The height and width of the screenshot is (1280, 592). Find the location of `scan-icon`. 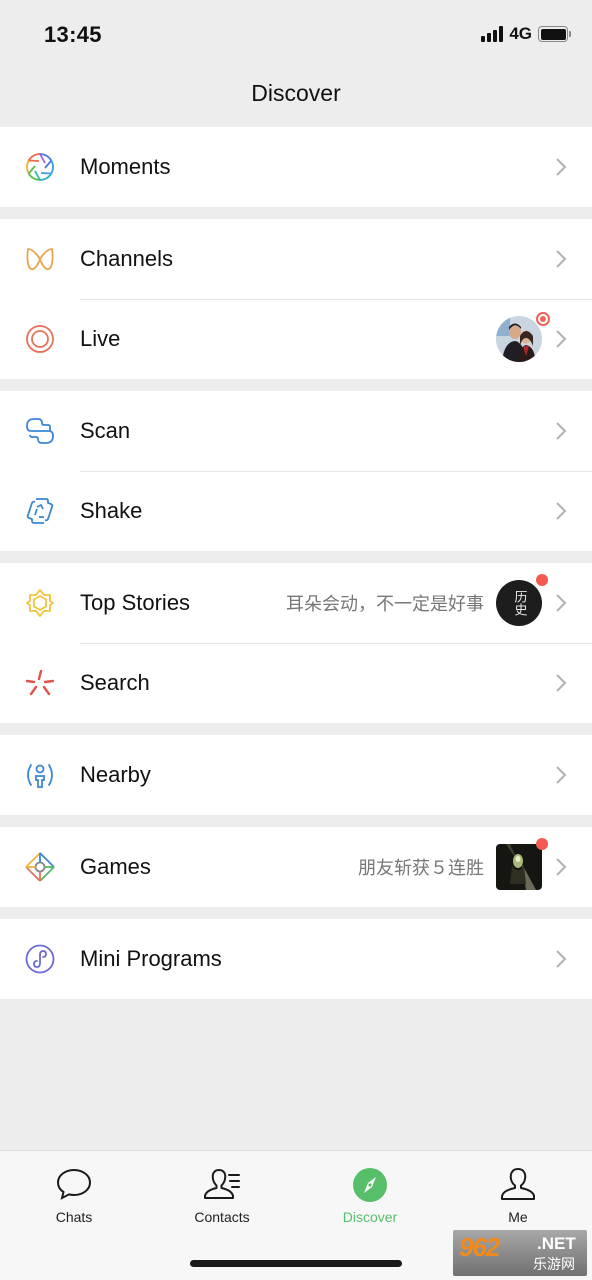

scan-icon is located at coordinates (40, 431).